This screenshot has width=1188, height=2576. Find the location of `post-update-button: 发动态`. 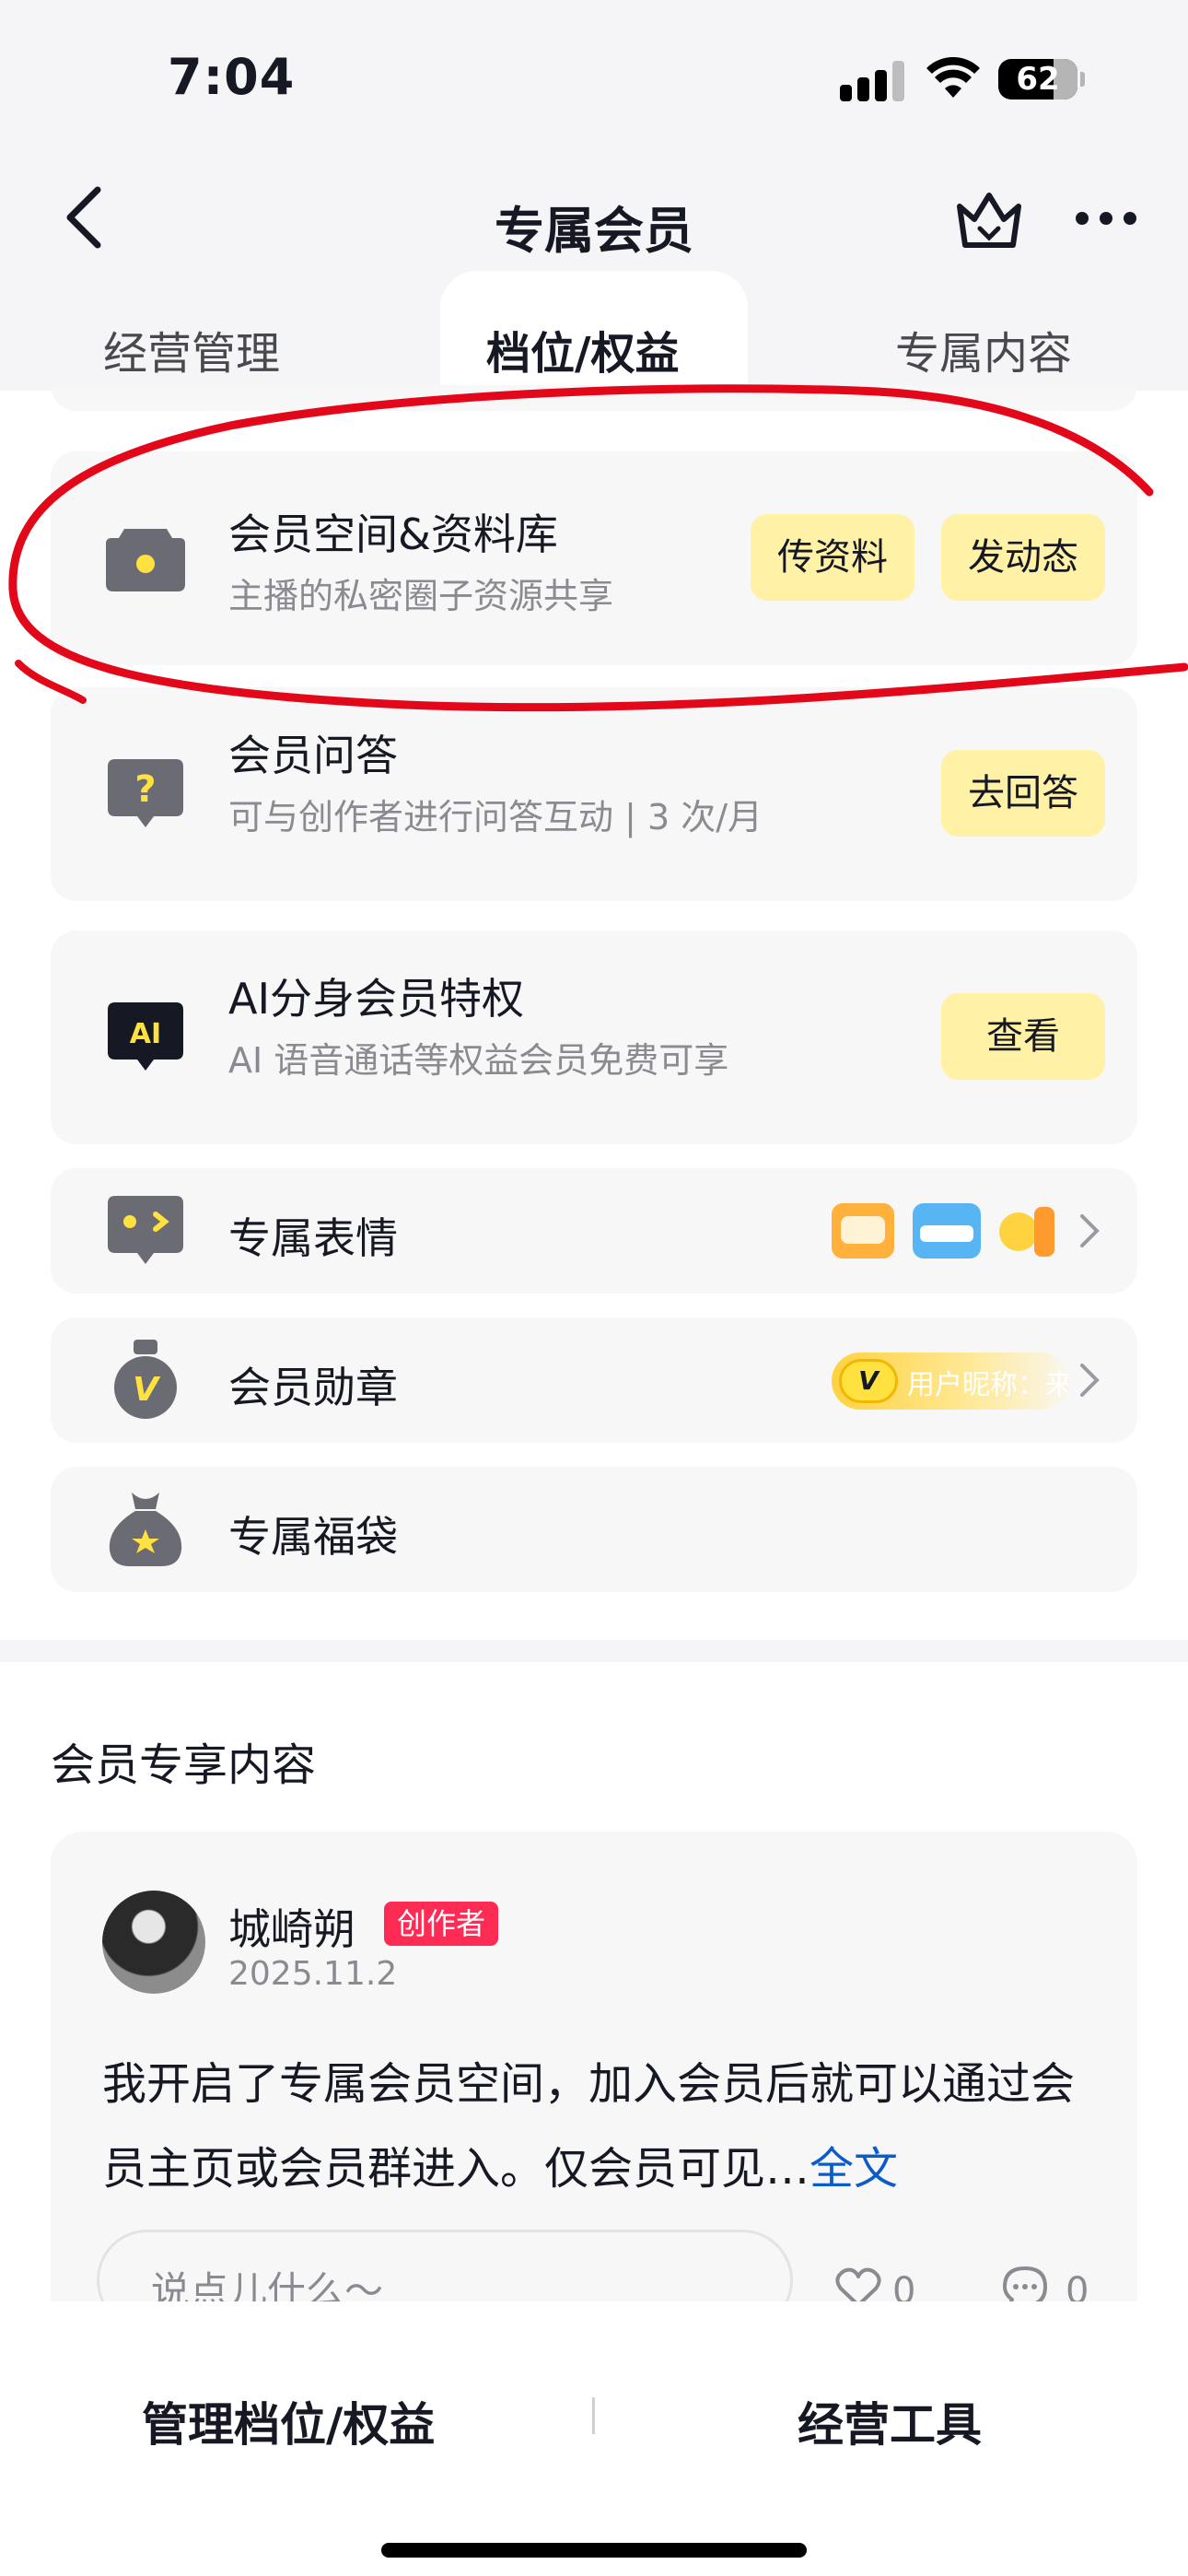

post-update-button: 发动态 is located at coordinates (1023, 557).